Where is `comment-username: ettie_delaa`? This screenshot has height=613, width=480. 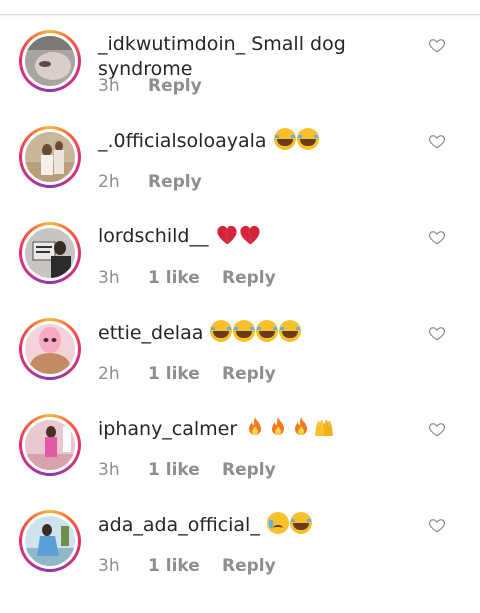 comment-username: ettie_delaa is located at coordinates (150, 333).